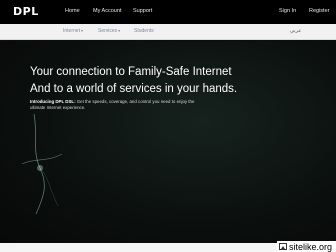 The width and height of the screenshot is (336, 252). What do you see at coordinates (73, 31) in the screenshot?
I see `menu-internet: Internet▾` at bounding box center [73, 31].